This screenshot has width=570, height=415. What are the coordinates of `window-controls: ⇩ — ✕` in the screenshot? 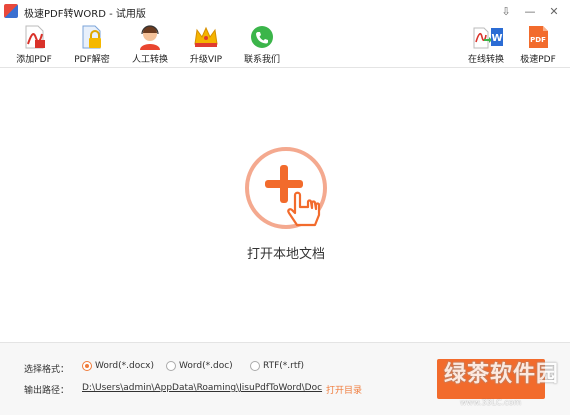 It's located at (530, 11).